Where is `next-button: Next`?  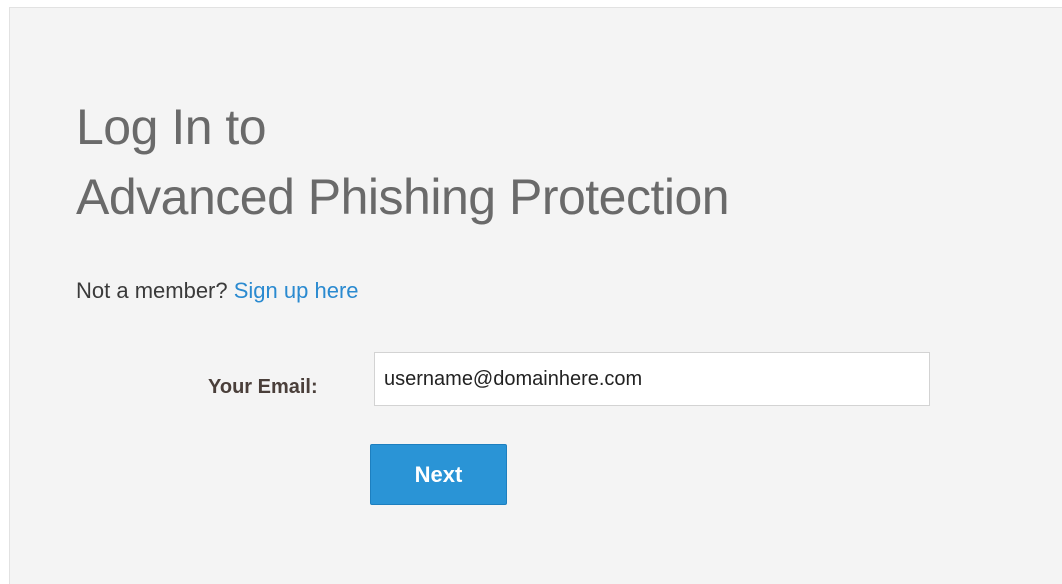 next-button: Next is located at coordinates (438, 474).